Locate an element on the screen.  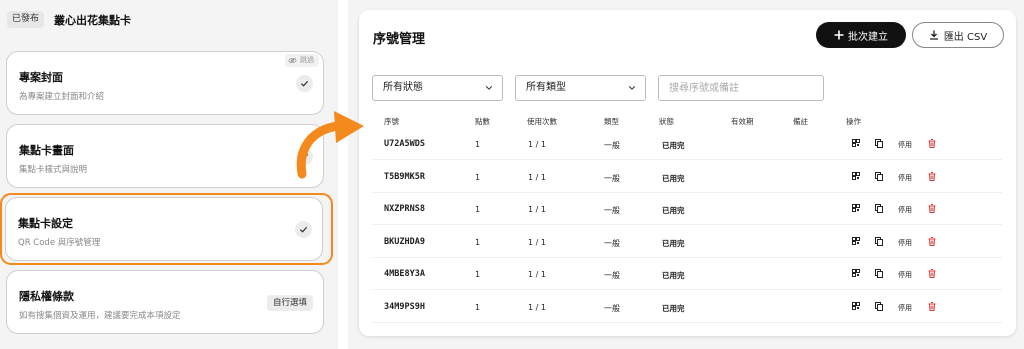
download-icon is located at coordinates (933, 35).